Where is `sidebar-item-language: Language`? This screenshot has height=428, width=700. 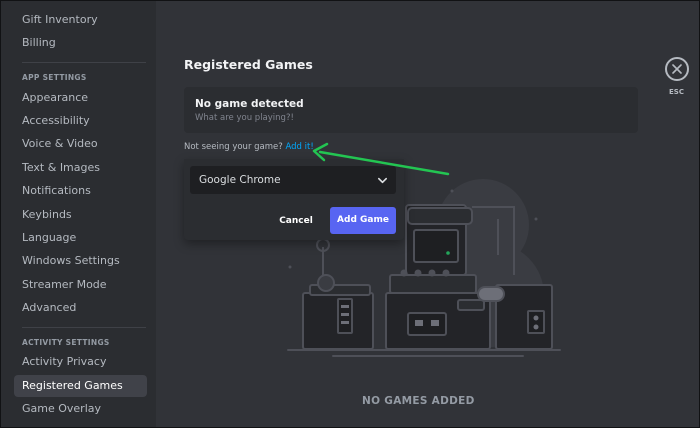 sidebar-item-language: Language is located at coordinates (80, 238).